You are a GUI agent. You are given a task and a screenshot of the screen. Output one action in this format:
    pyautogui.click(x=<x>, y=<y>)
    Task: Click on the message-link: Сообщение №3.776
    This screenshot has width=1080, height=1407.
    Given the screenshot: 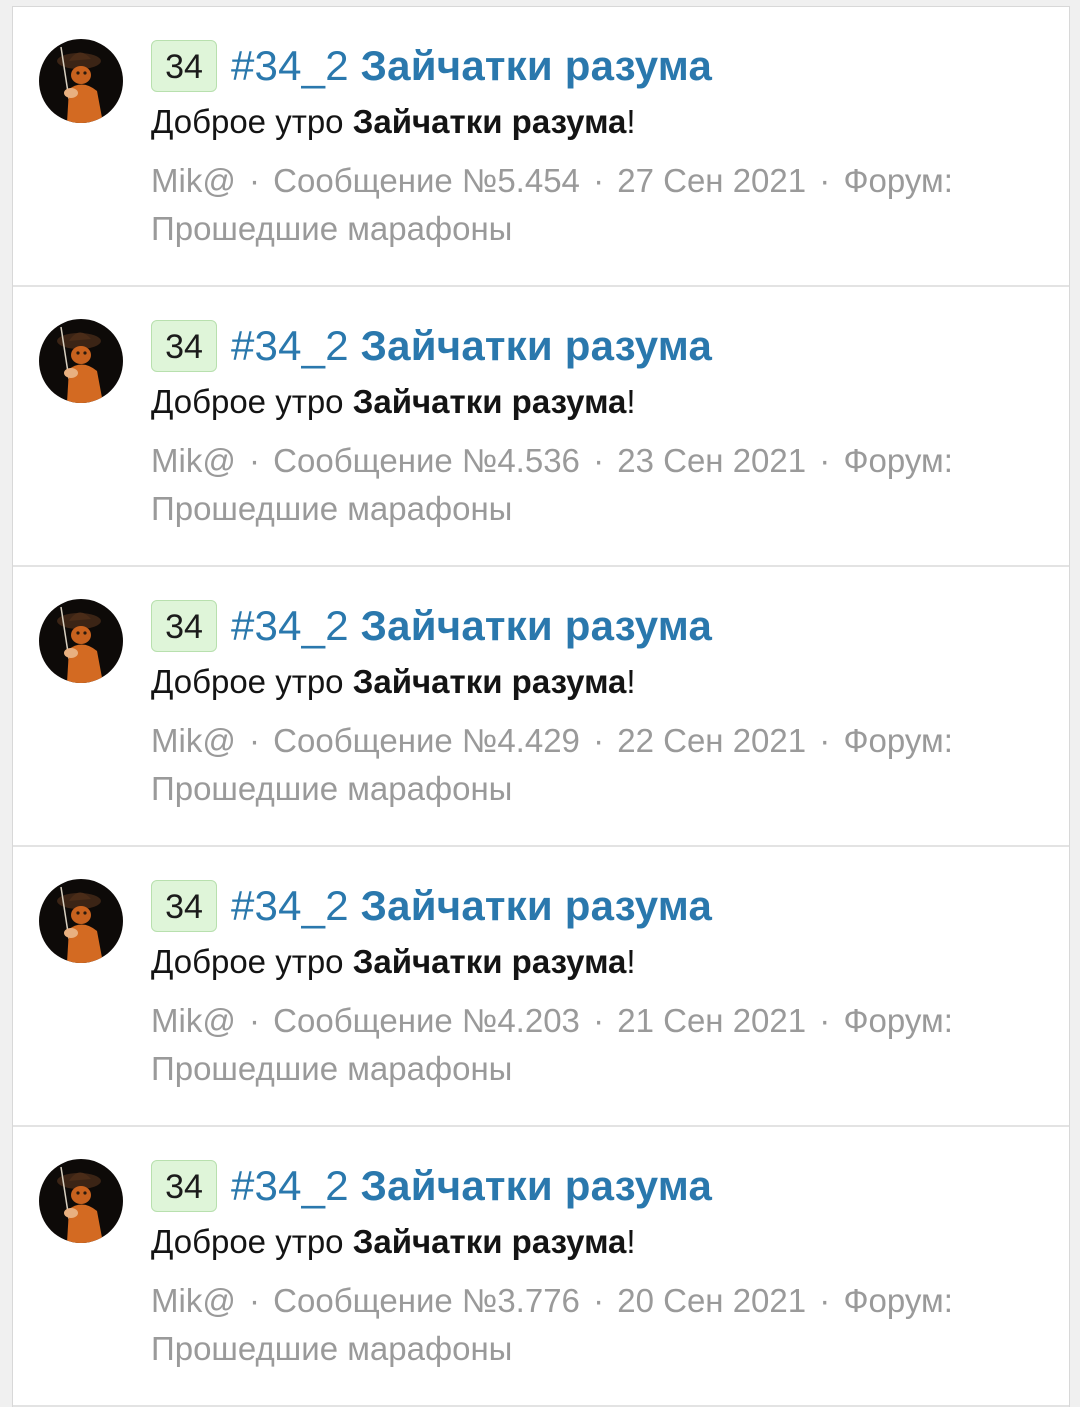 What is the action you would take?
    pyautogui.click(x=426, y=1300)
    